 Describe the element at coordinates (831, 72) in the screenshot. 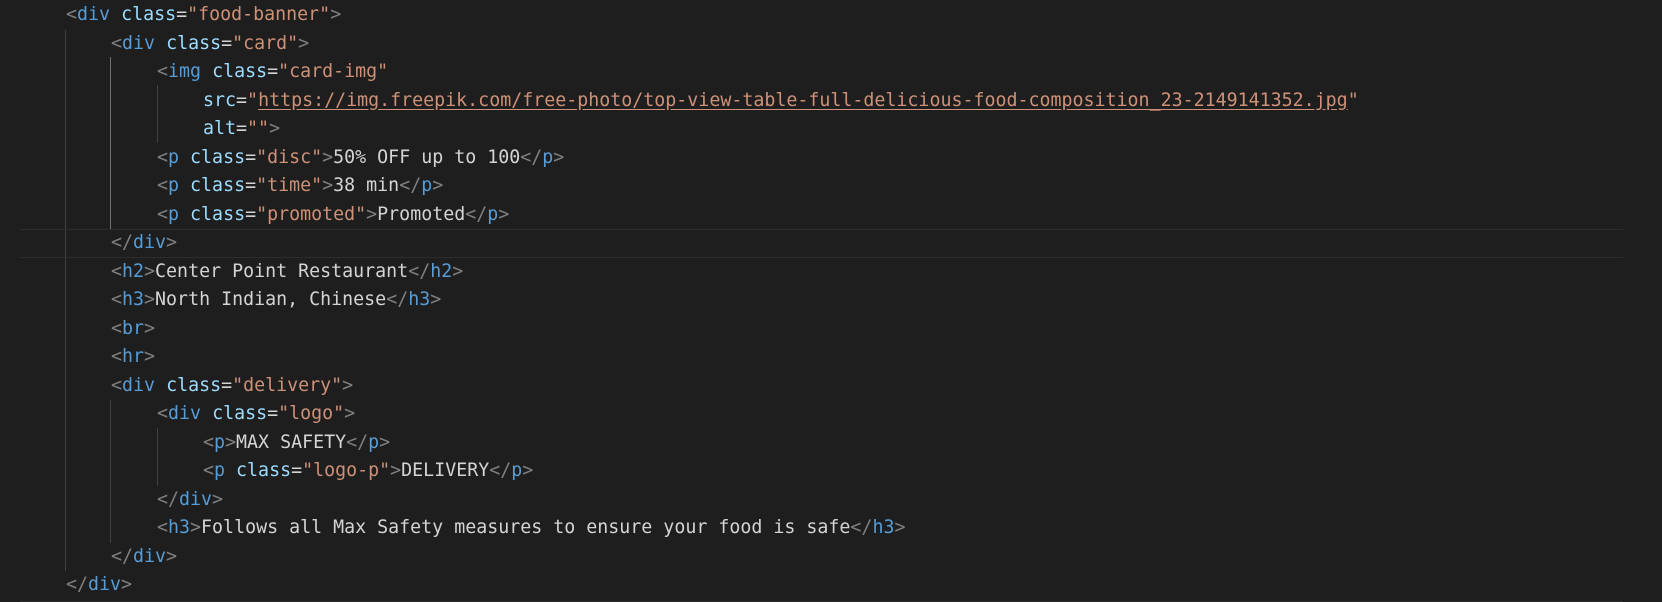

I see `code-line: <img class="card-img"` at that location.